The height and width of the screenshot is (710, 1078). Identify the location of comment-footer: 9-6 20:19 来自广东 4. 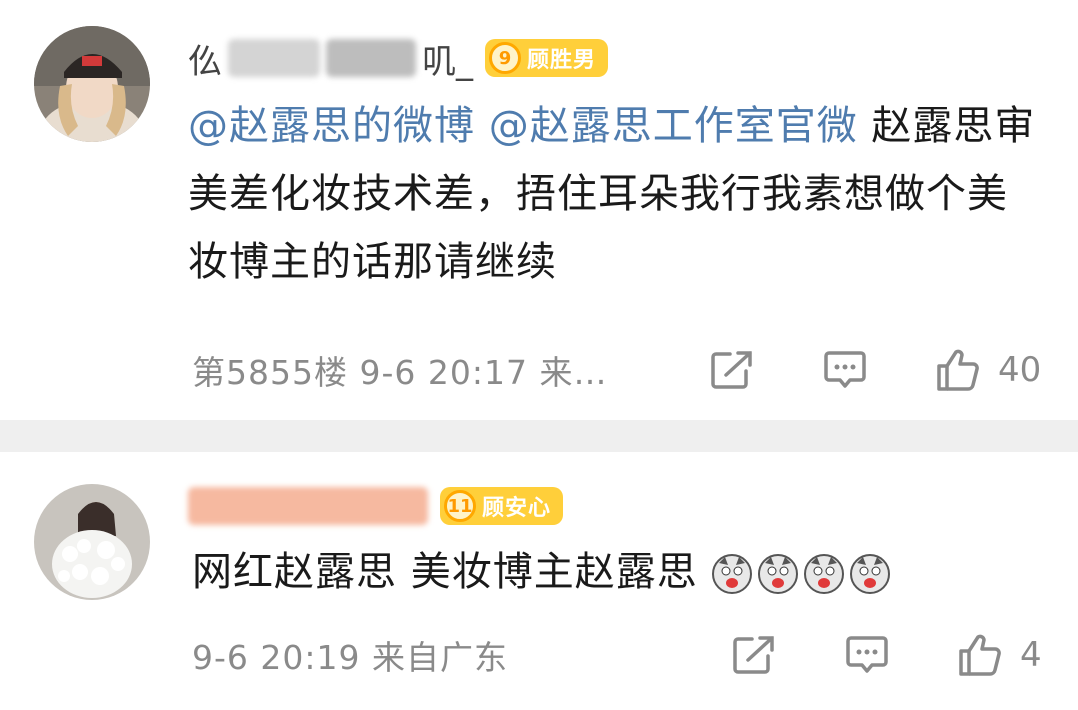
(620, 655).